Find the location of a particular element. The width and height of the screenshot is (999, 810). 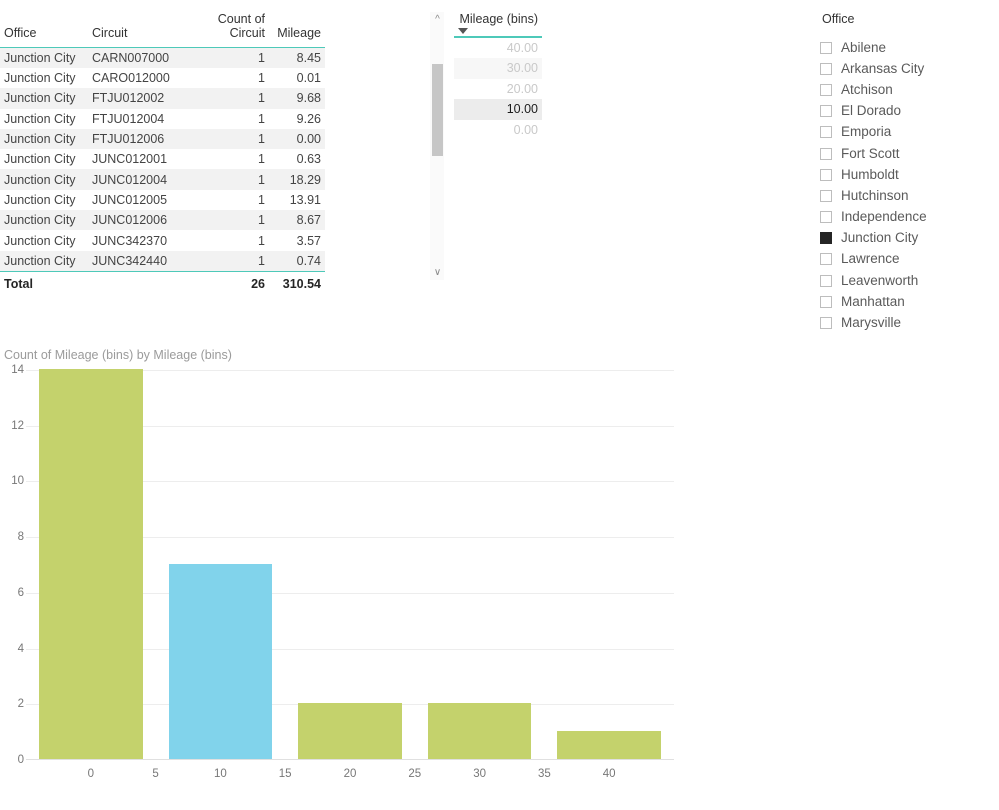

checkbox-checked-icon is located at coordinates (826, 238).